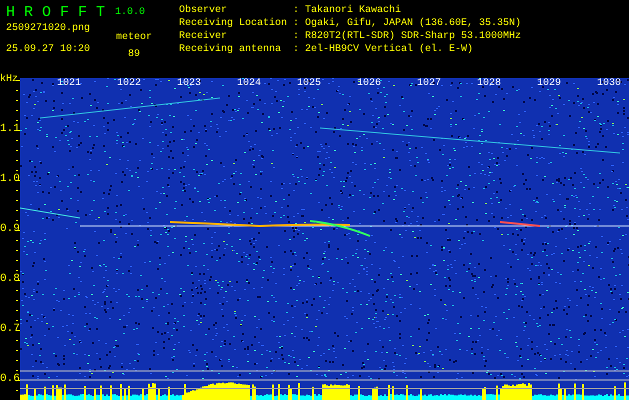 This screenshot has width=629, height=400. I want to click on mode-label: meteor, so click(134, 38).